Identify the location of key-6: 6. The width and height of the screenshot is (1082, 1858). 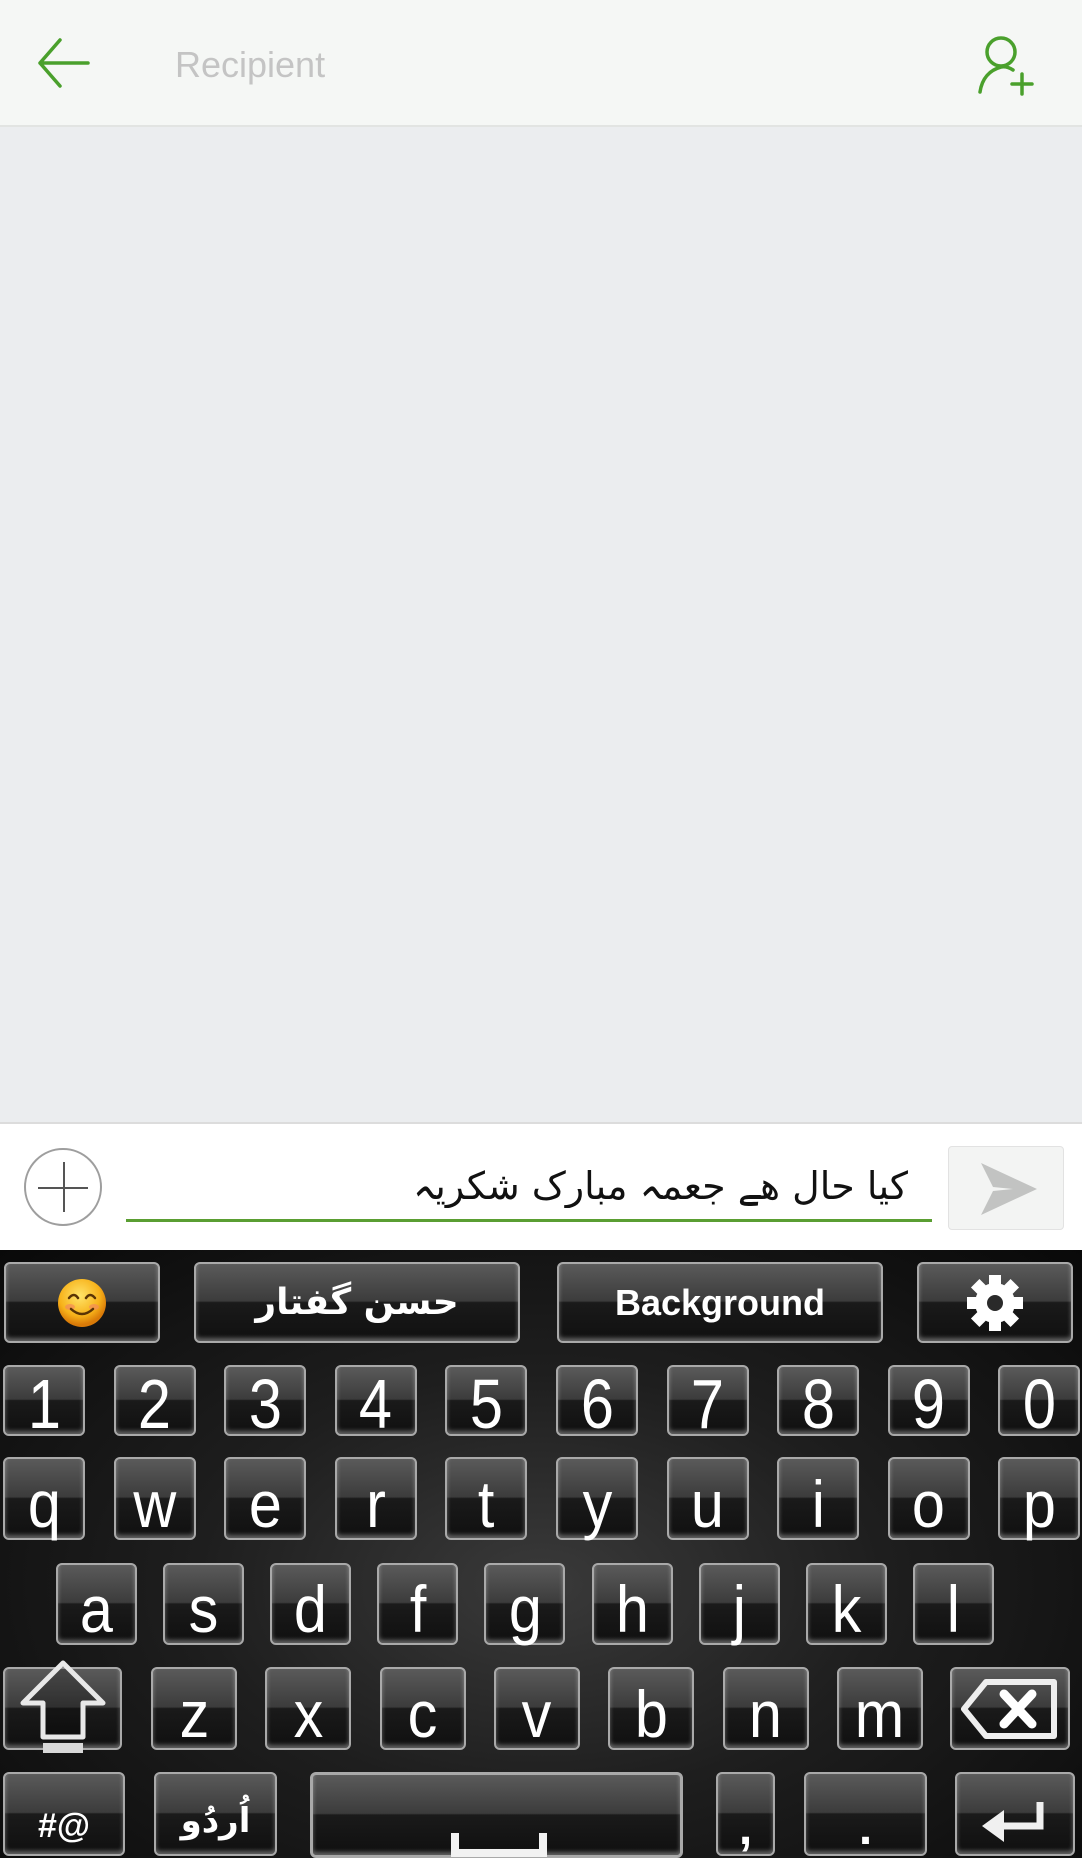
(597, 1403).